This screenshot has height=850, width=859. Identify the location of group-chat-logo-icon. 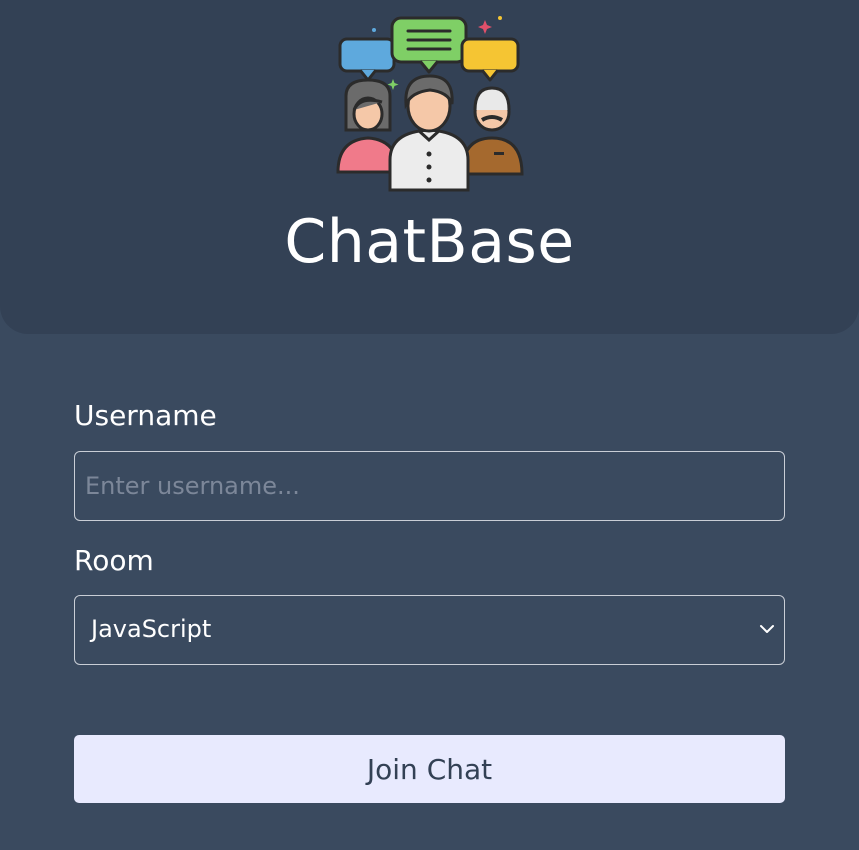
(430, 104).